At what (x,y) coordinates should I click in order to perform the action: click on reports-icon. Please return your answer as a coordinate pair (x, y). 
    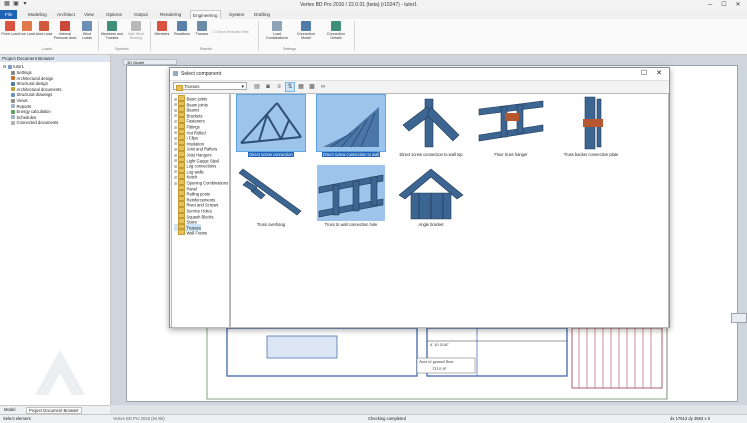
    Looking at the image, I should click on (13, 106).